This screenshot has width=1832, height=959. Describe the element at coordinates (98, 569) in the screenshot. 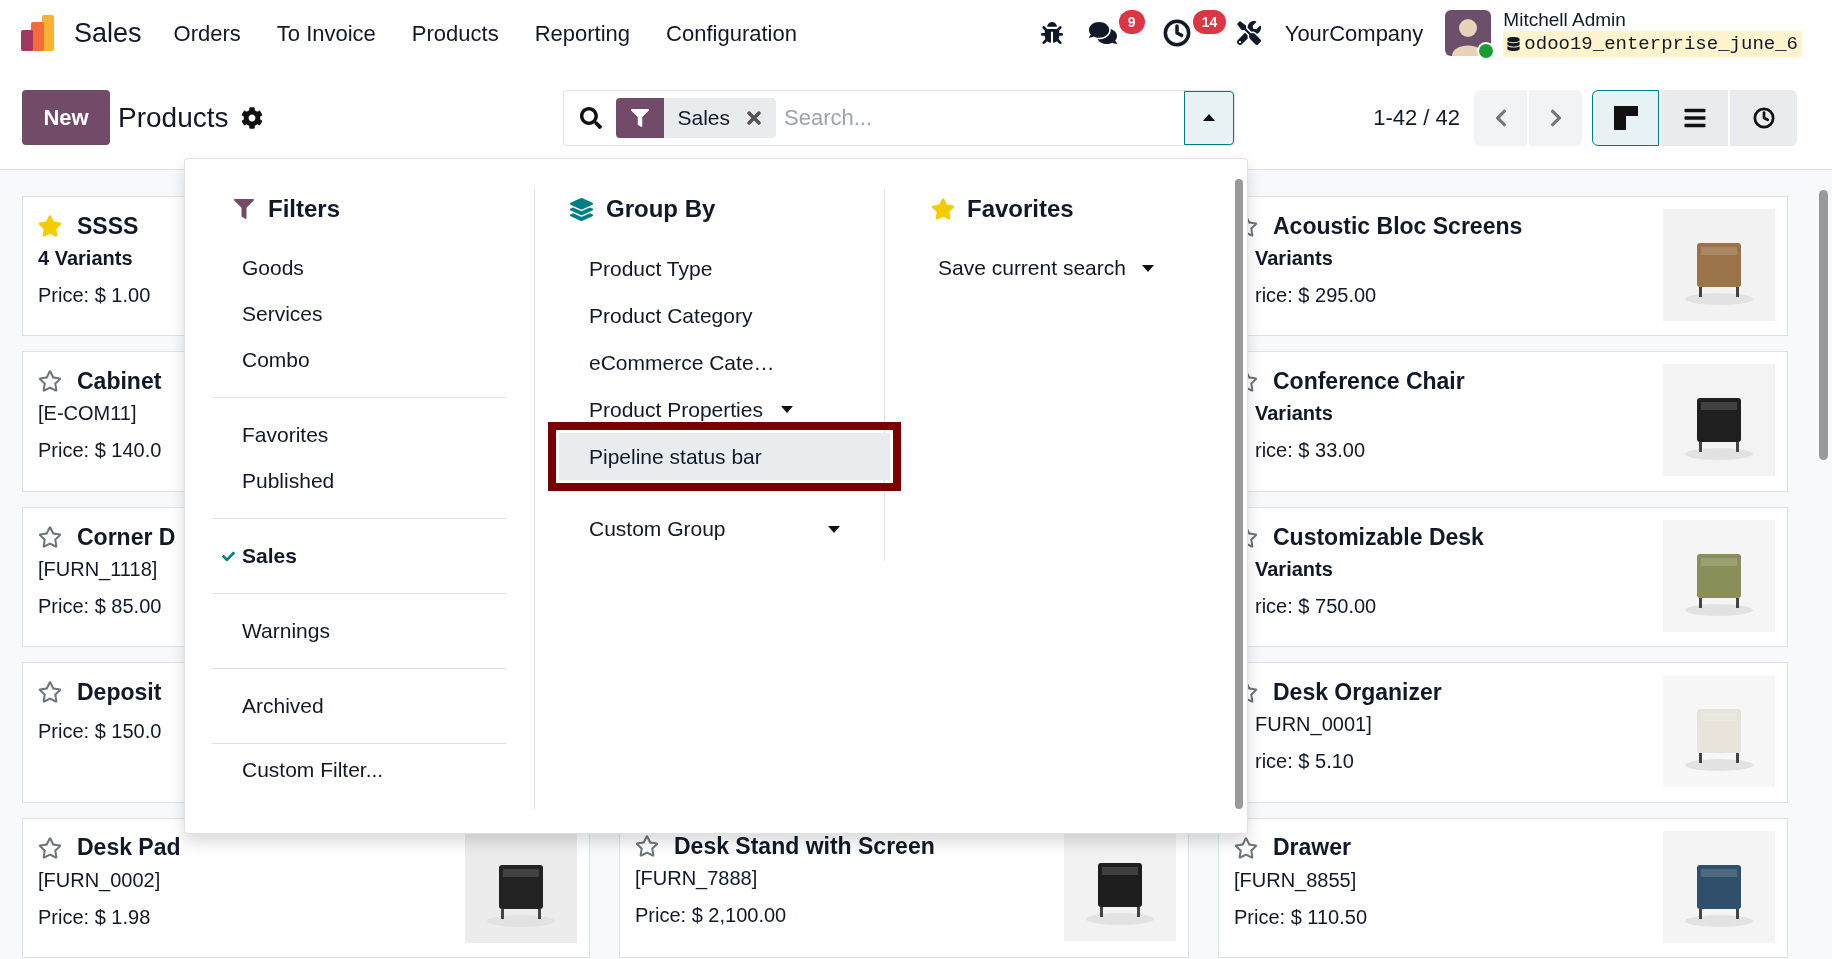

I see `product-reference: [FURN_1118]` at that location.